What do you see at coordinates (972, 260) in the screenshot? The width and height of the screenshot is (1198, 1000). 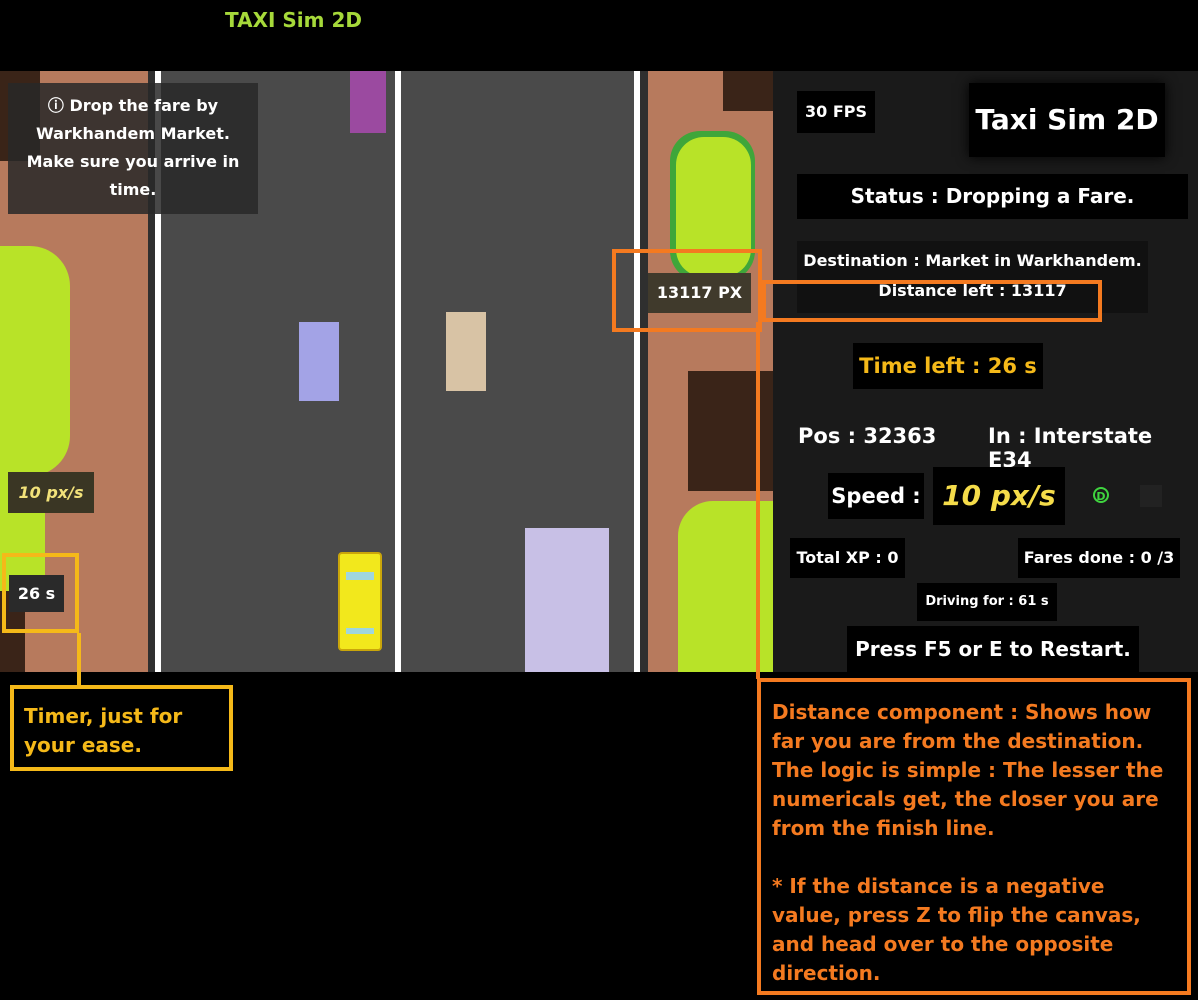 I see `destination-text: Destination : Market in Warkhandem.` at bounding box center [972, 260].